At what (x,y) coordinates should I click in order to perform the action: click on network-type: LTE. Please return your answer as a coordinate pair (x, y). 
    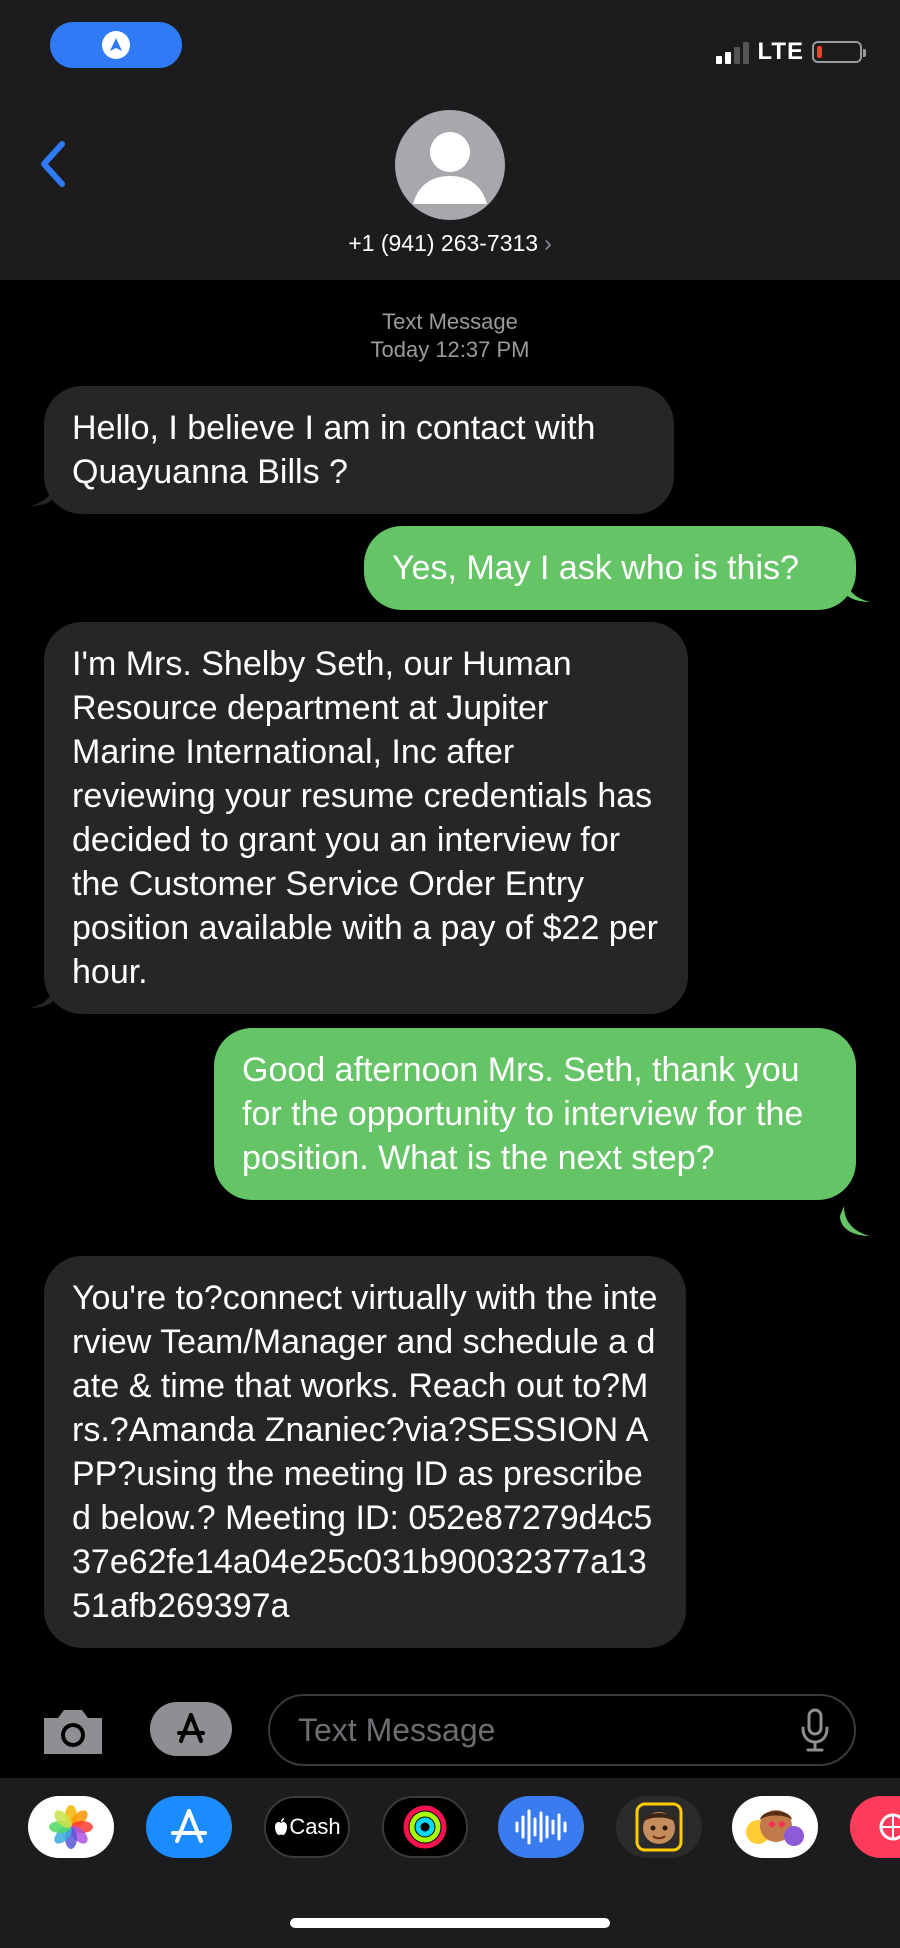
    Looking at the image, I should click on (780, 51).